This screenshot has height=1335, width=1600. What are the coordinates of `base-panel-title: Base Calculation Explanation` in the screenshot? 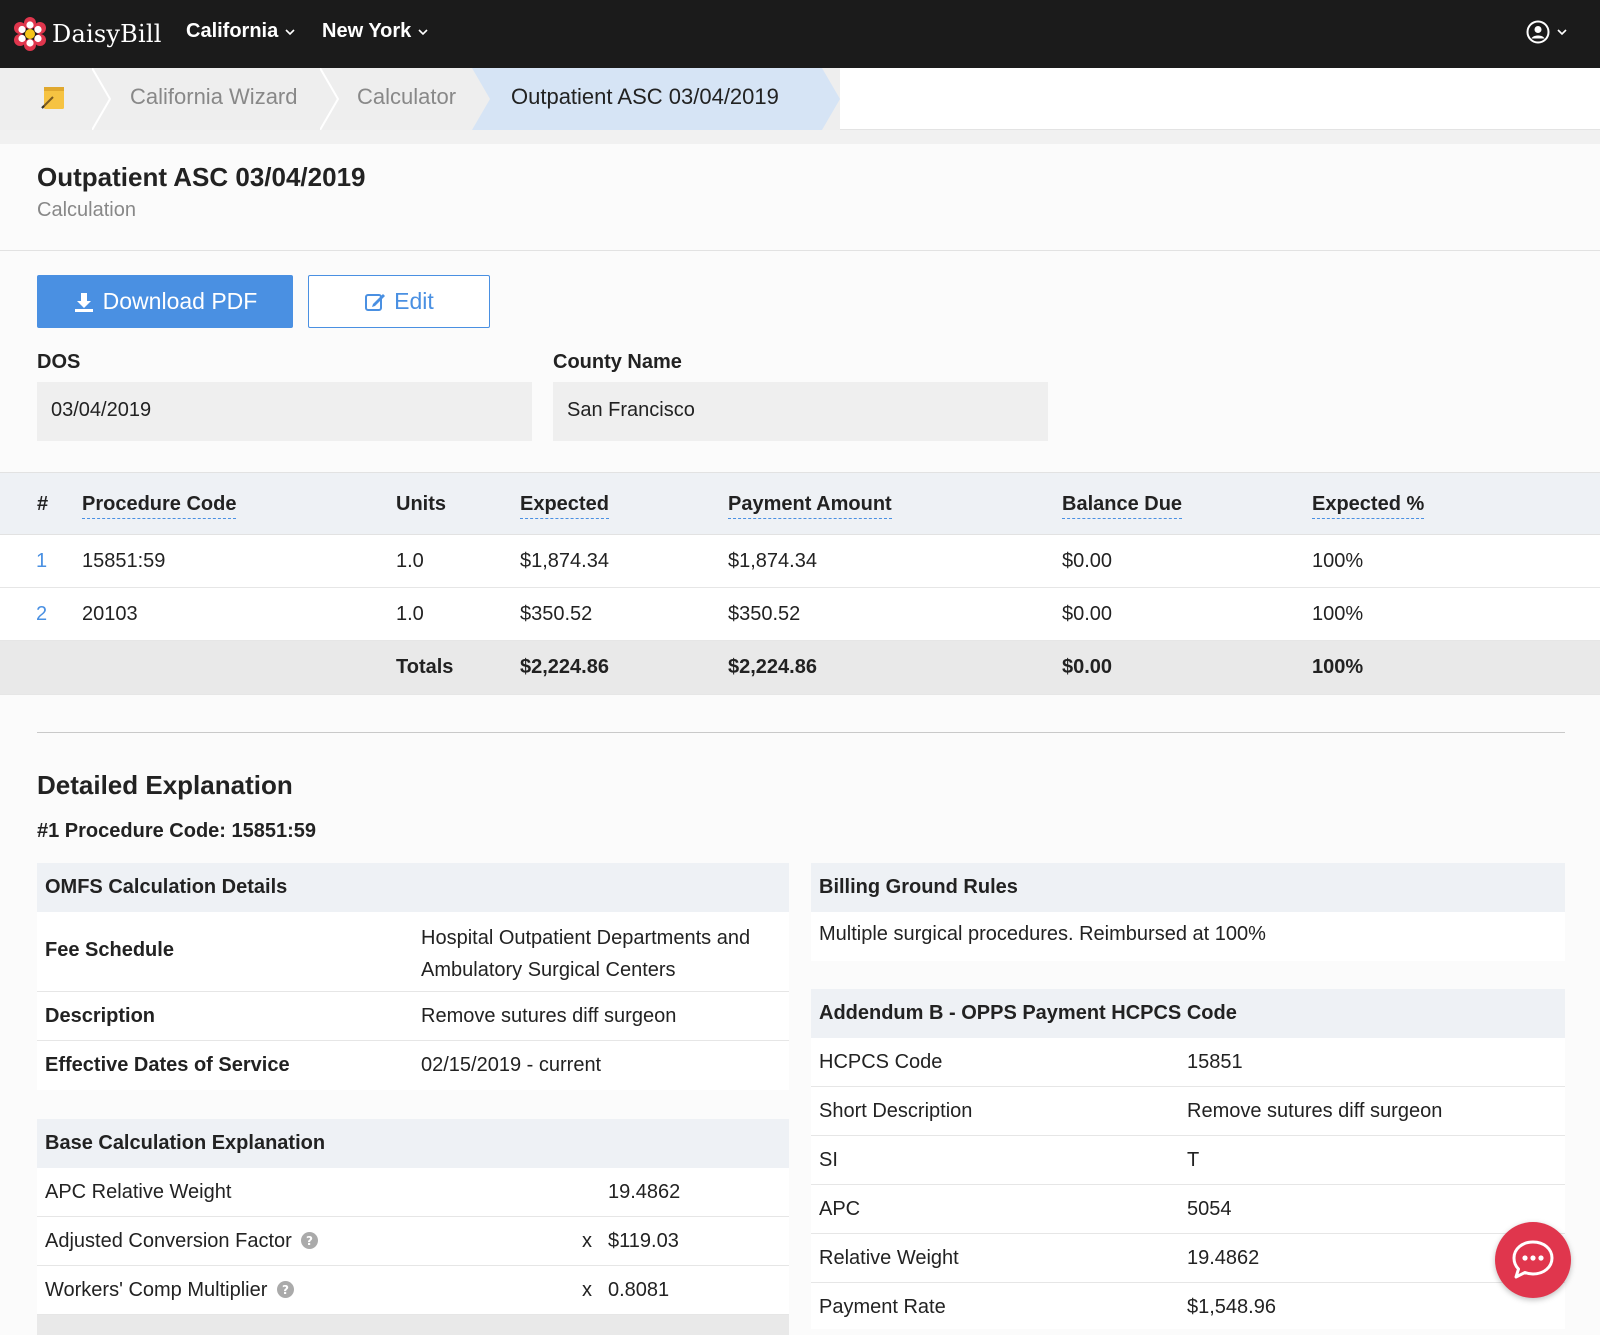 It's located at (413, 1143).